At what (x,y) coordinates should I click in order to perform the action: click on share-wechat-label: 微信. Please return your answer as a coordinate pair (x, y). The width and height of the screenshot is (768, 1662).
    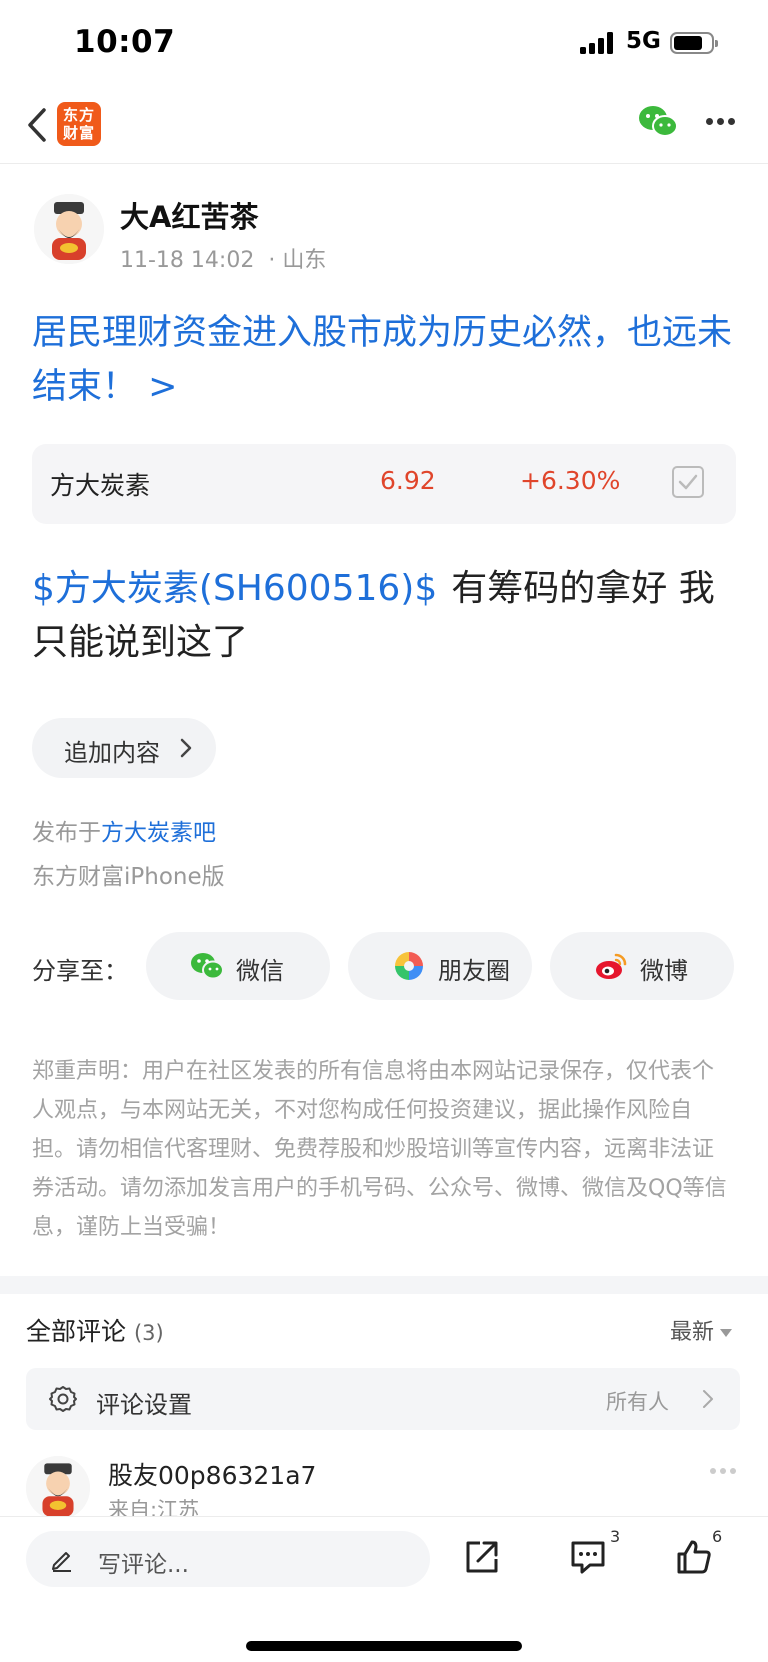
    Looking at the image, I should click on (260, 971).